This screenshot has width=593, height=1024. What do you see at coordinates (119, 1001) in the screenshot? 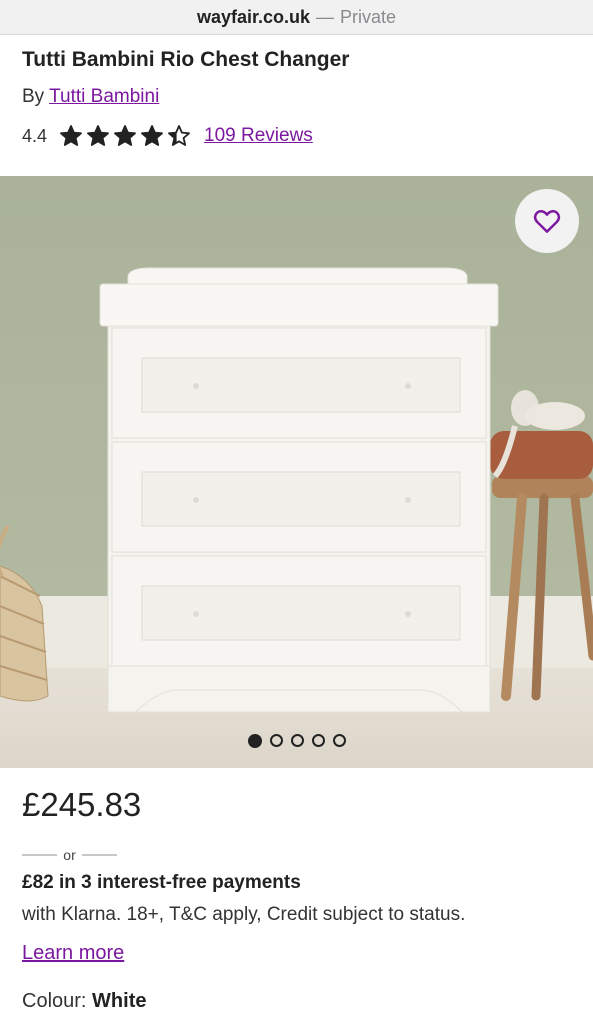
I see `colour-value: White` at bounding box center [119, 1001].